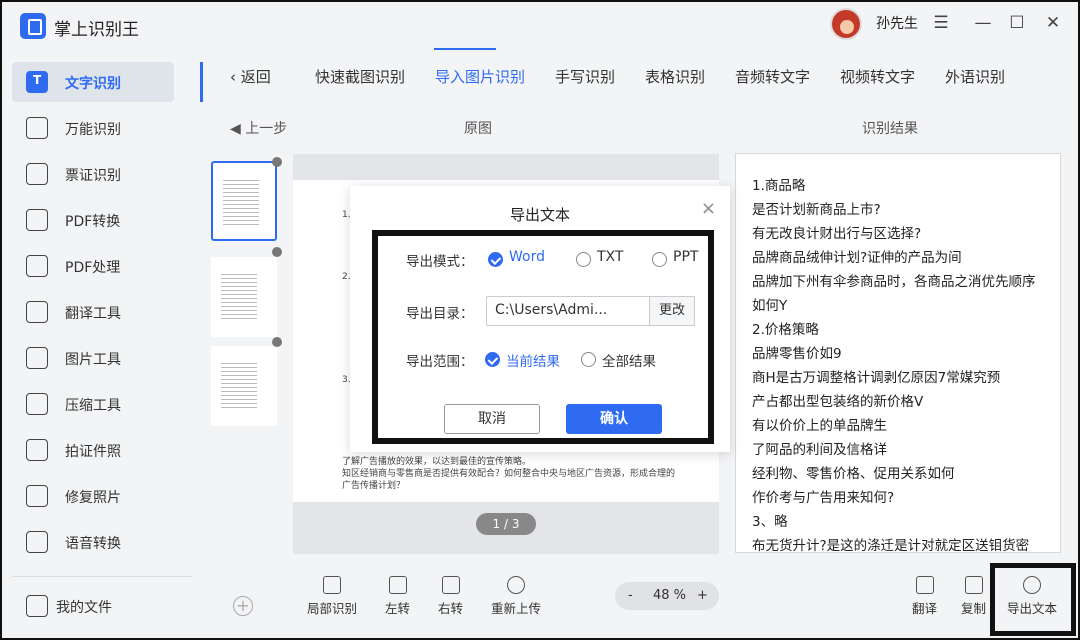  I want to click on sidebar-item-compress: 压缩工具, so click(93, 404).